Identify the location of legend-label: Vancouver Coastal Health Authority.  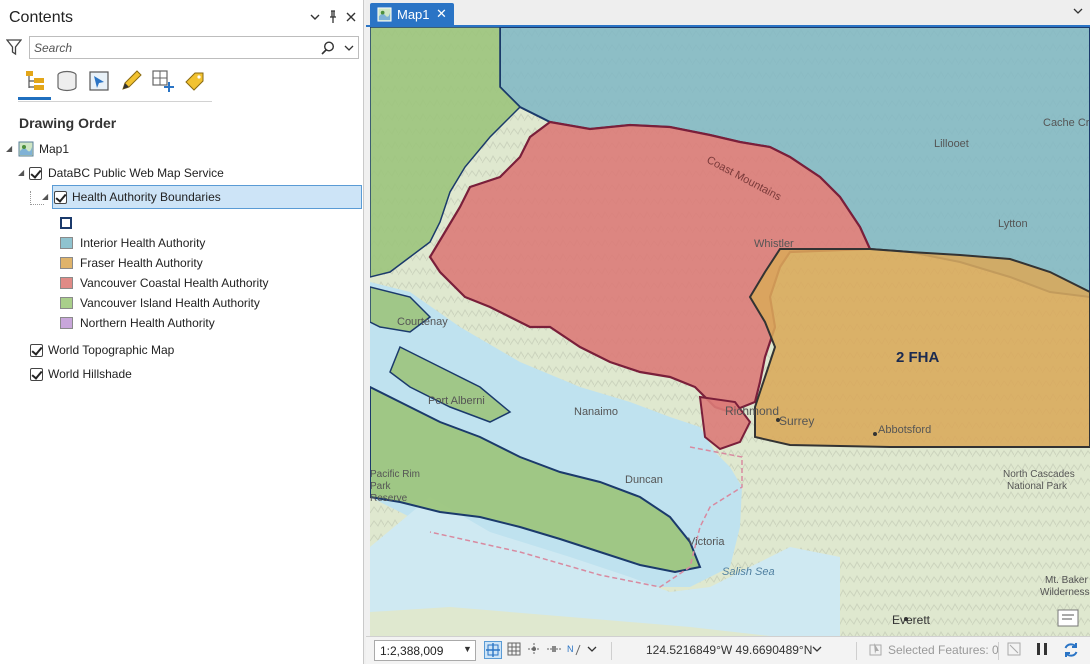
(174, 283).